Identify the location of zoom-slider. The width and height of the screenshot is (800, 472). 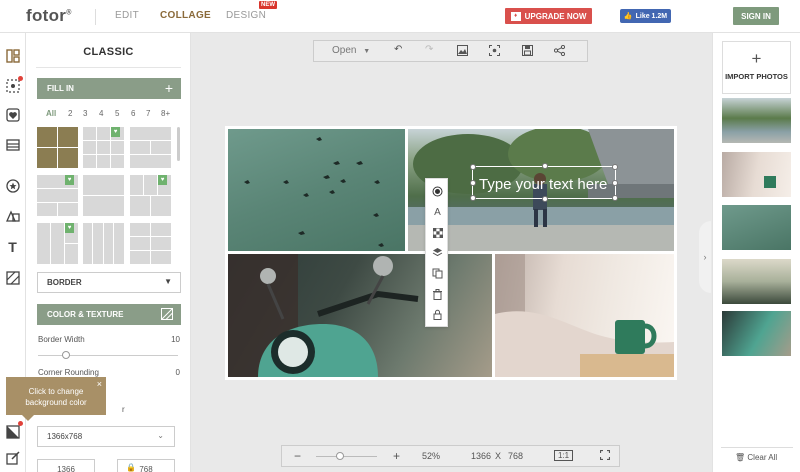
(346, 456).